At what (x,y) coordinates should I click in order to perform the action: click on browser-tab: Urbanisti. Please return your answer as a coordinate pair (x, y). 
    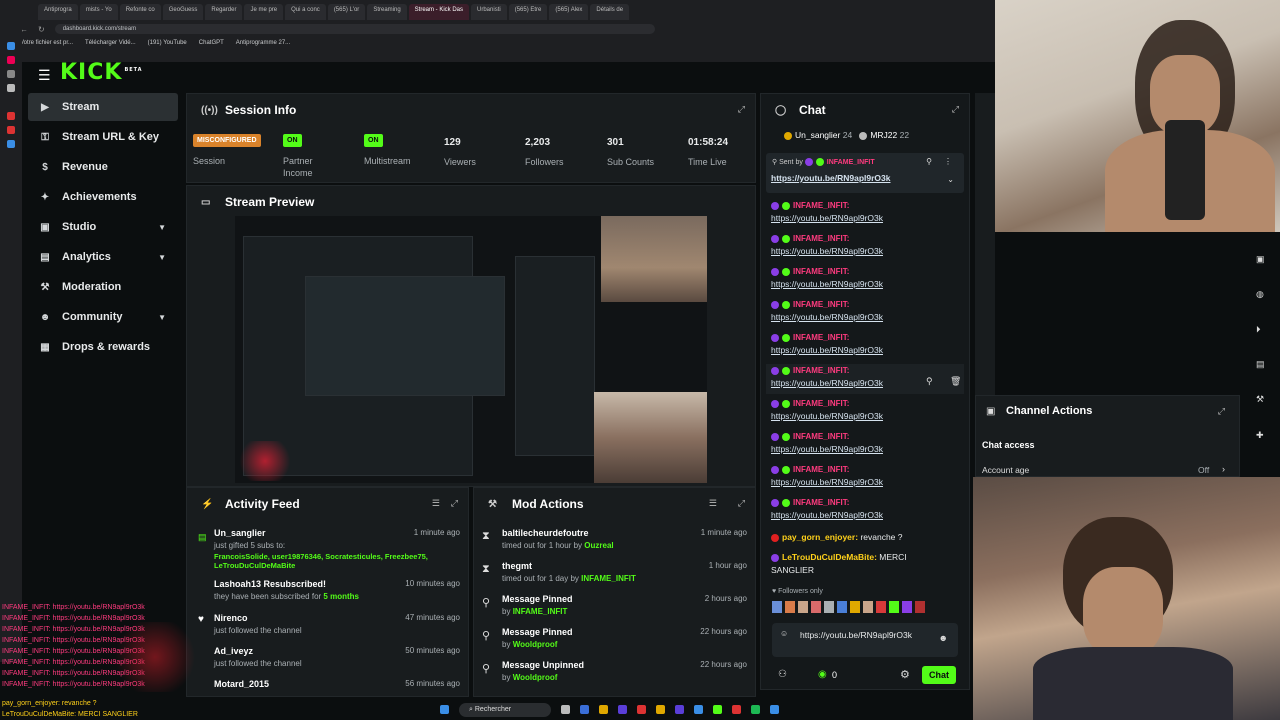
    Looking at the image, I should click on (489, 12).